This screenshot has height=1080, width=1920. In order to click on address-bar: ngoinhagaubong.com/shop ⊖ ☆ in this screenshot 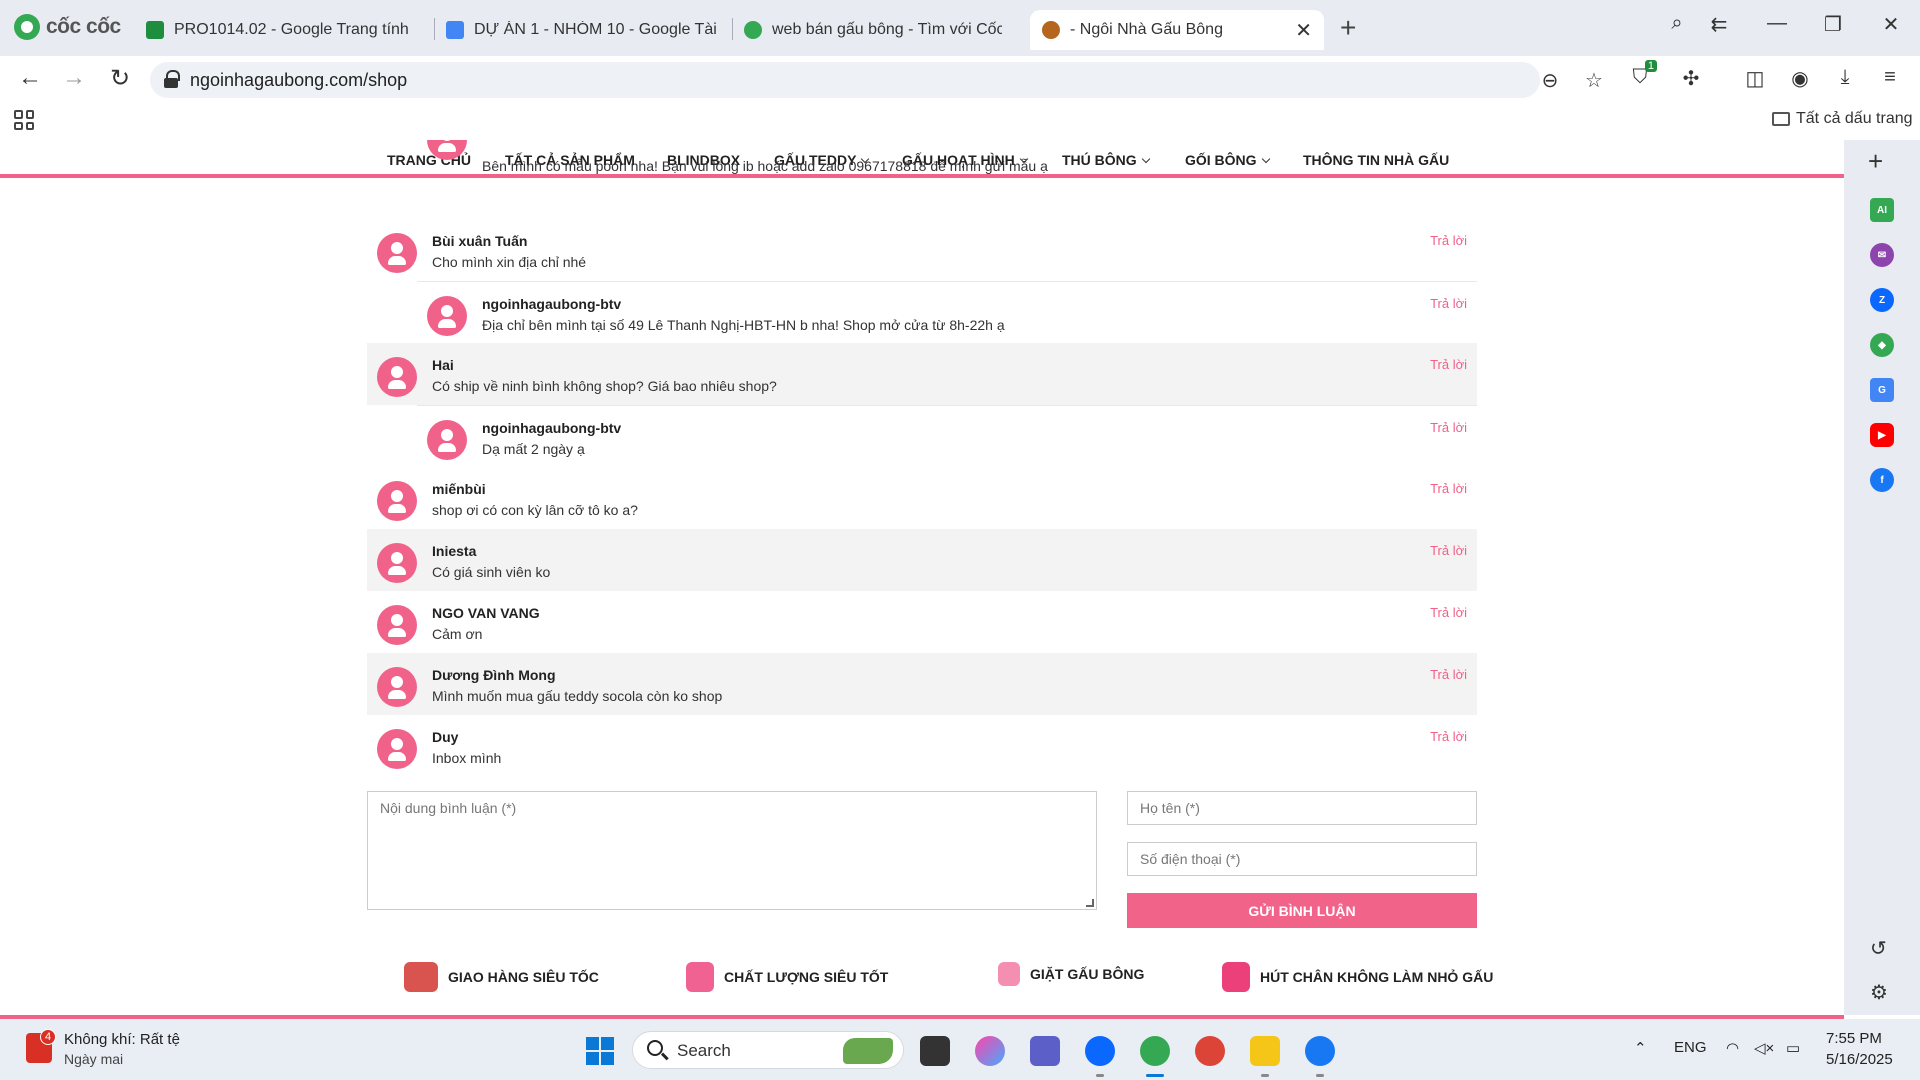, I will do `click(876, 80)`.